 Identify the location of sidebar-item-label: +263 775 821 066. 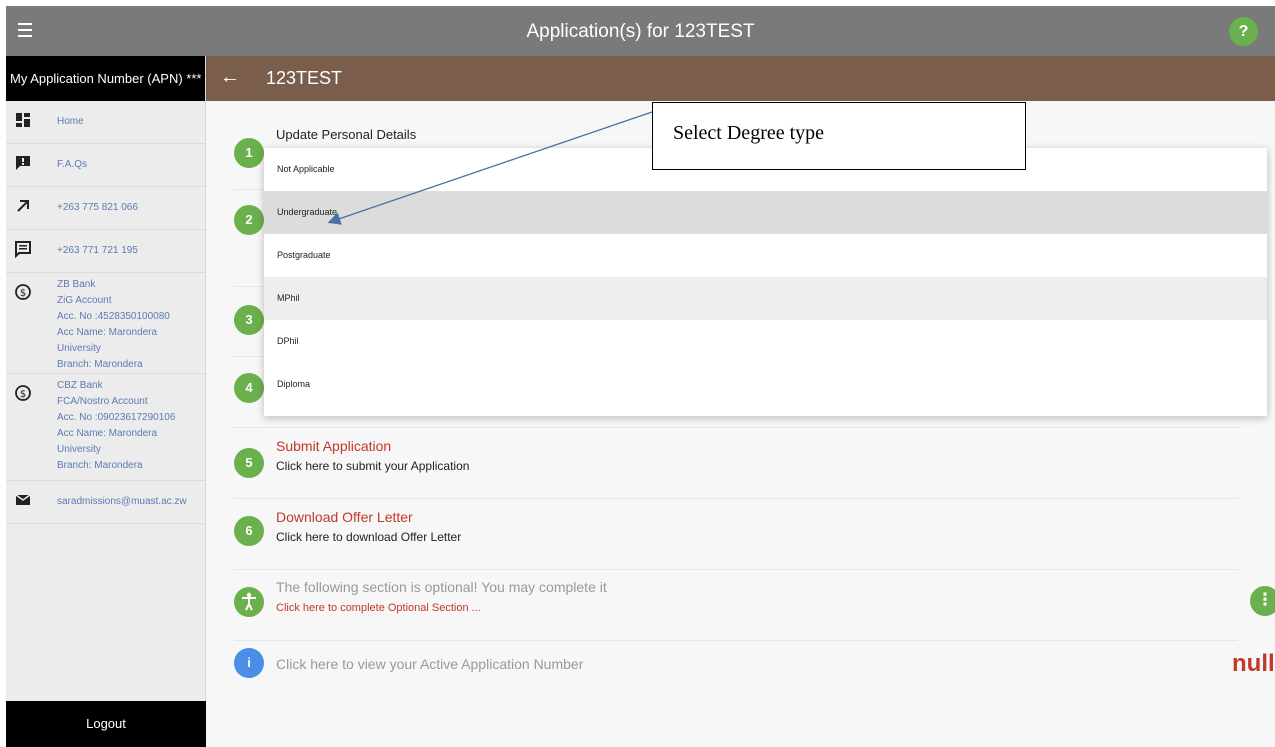
(97, 207).